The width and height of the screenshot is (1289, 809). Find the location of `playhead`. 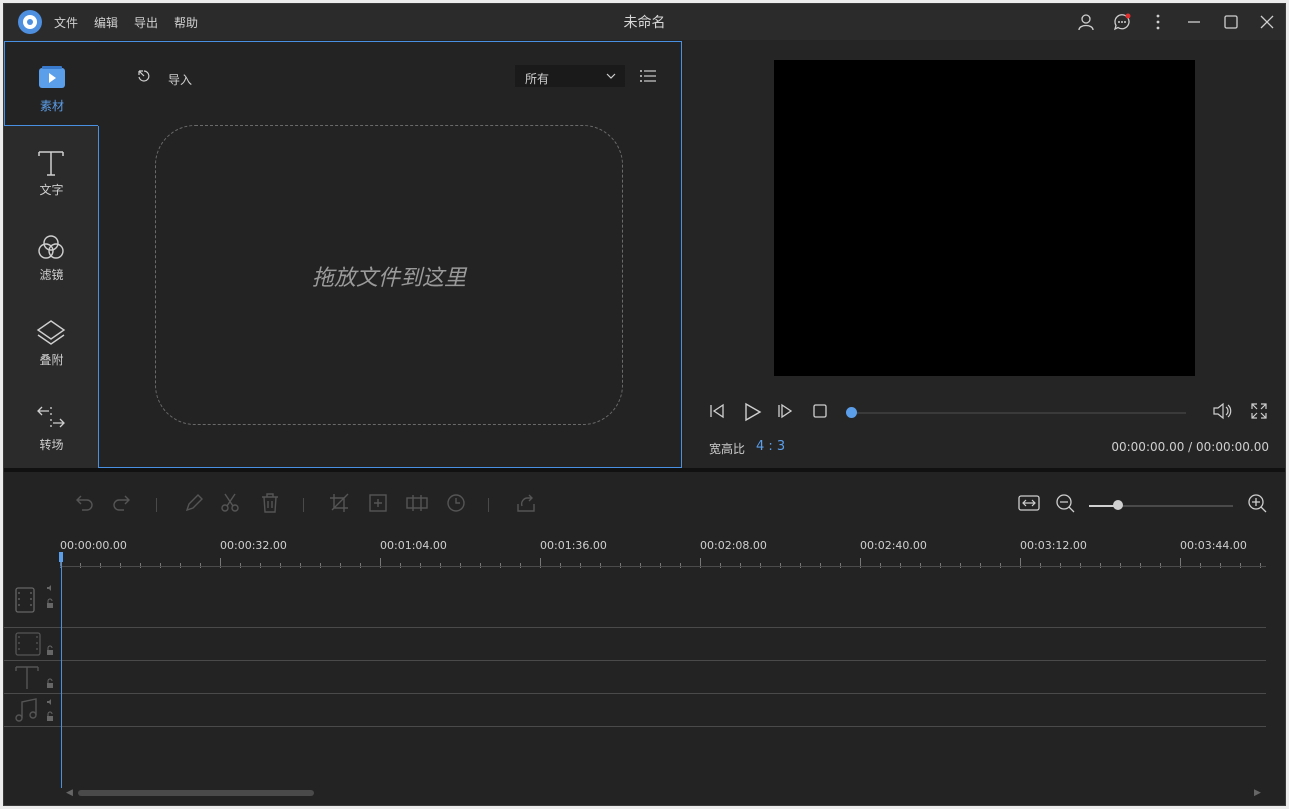

playhead is located at coordinates (61, 670).